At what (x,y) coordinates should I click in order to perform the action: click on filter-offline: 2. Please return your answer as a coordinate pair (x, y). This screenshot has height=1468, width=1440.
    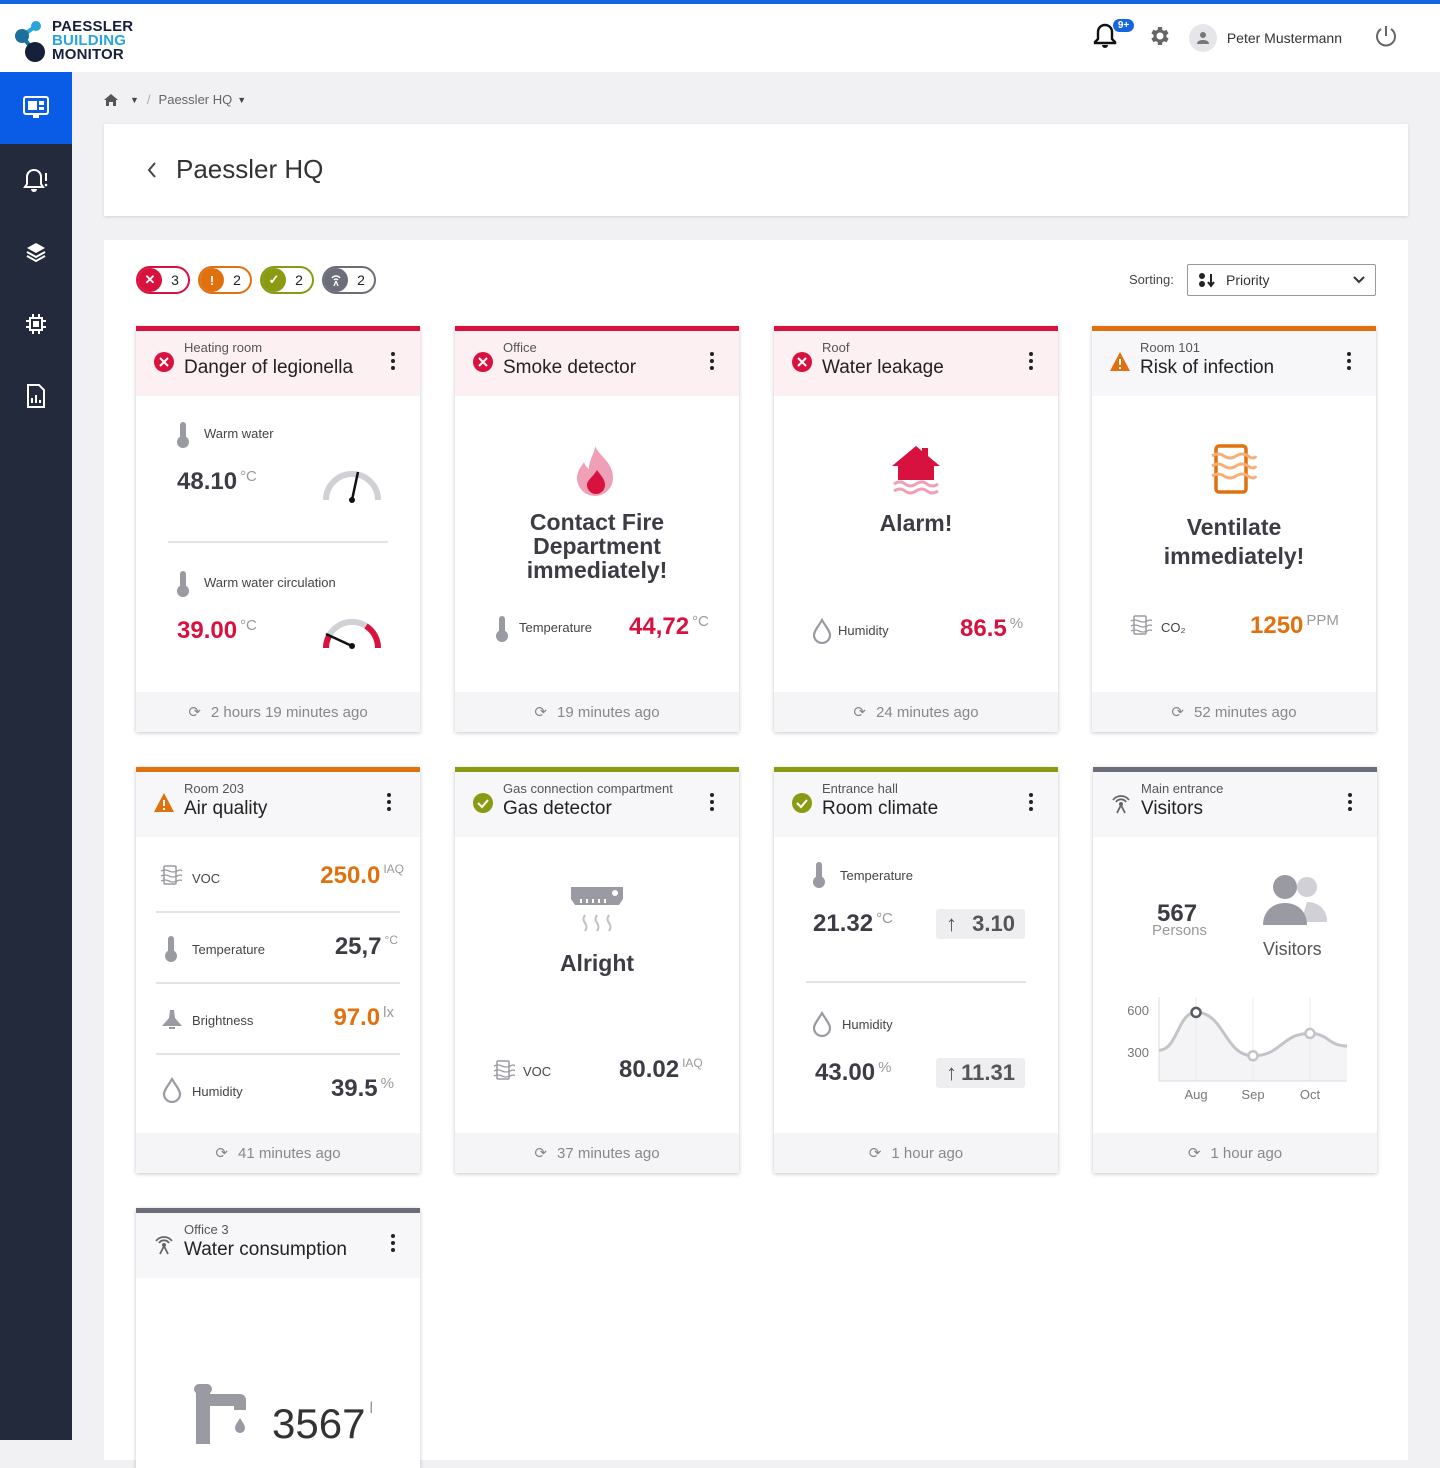
    Looking at the image, I should click on (349, 280).